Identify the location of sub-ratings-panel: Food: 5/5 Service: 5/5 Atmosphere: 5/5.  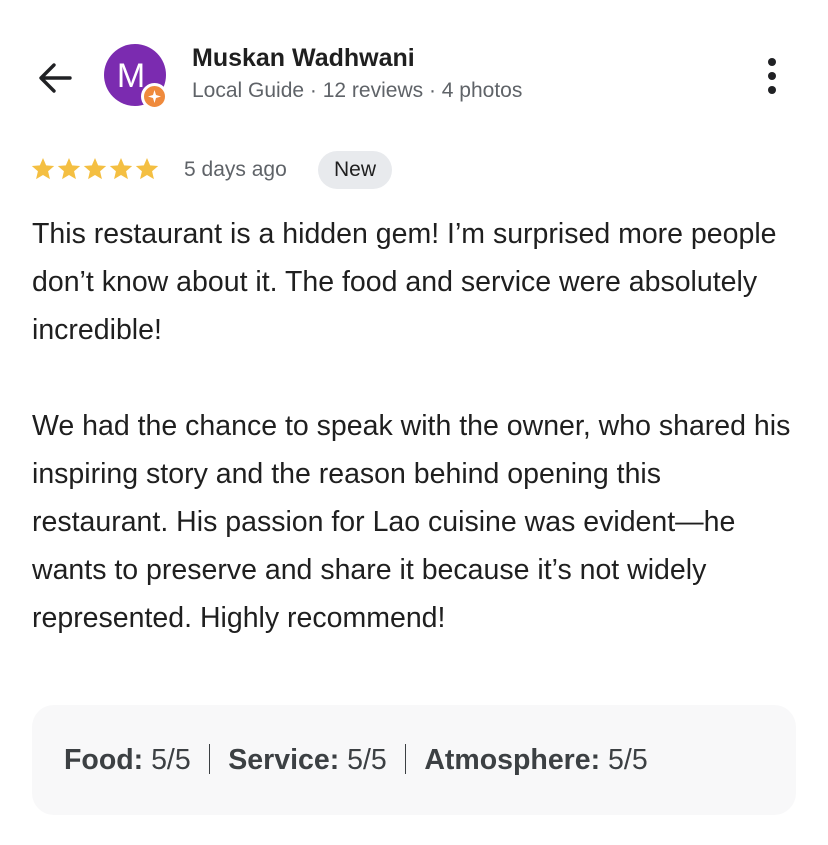
(414, 760).